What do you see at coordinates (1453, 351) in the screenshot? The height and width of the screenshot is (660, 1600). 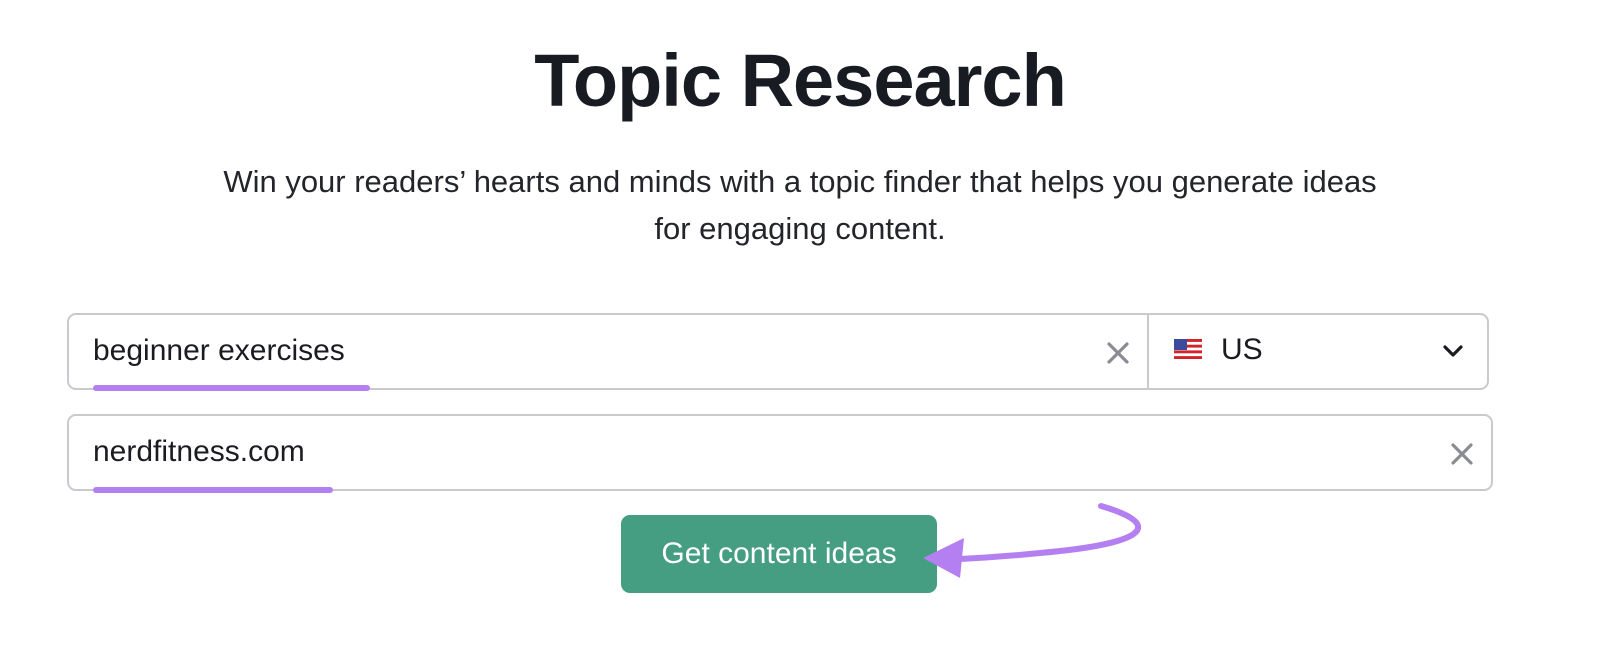 I see `chevron-down-icon` at bounding box center [1453, 351].